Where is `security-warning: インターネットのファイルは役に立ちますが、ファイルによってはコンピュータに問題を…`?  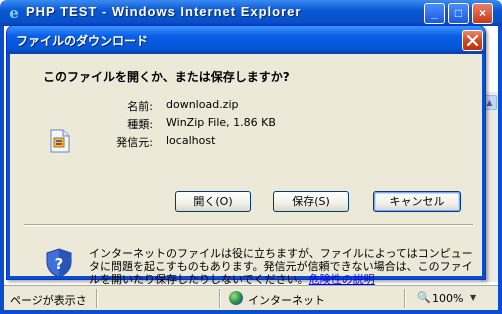 security-warning: インターネットのファイルは役に立ちますが、ファイルによってはコンピュータに問題を… is located at coordinates (284, 266).